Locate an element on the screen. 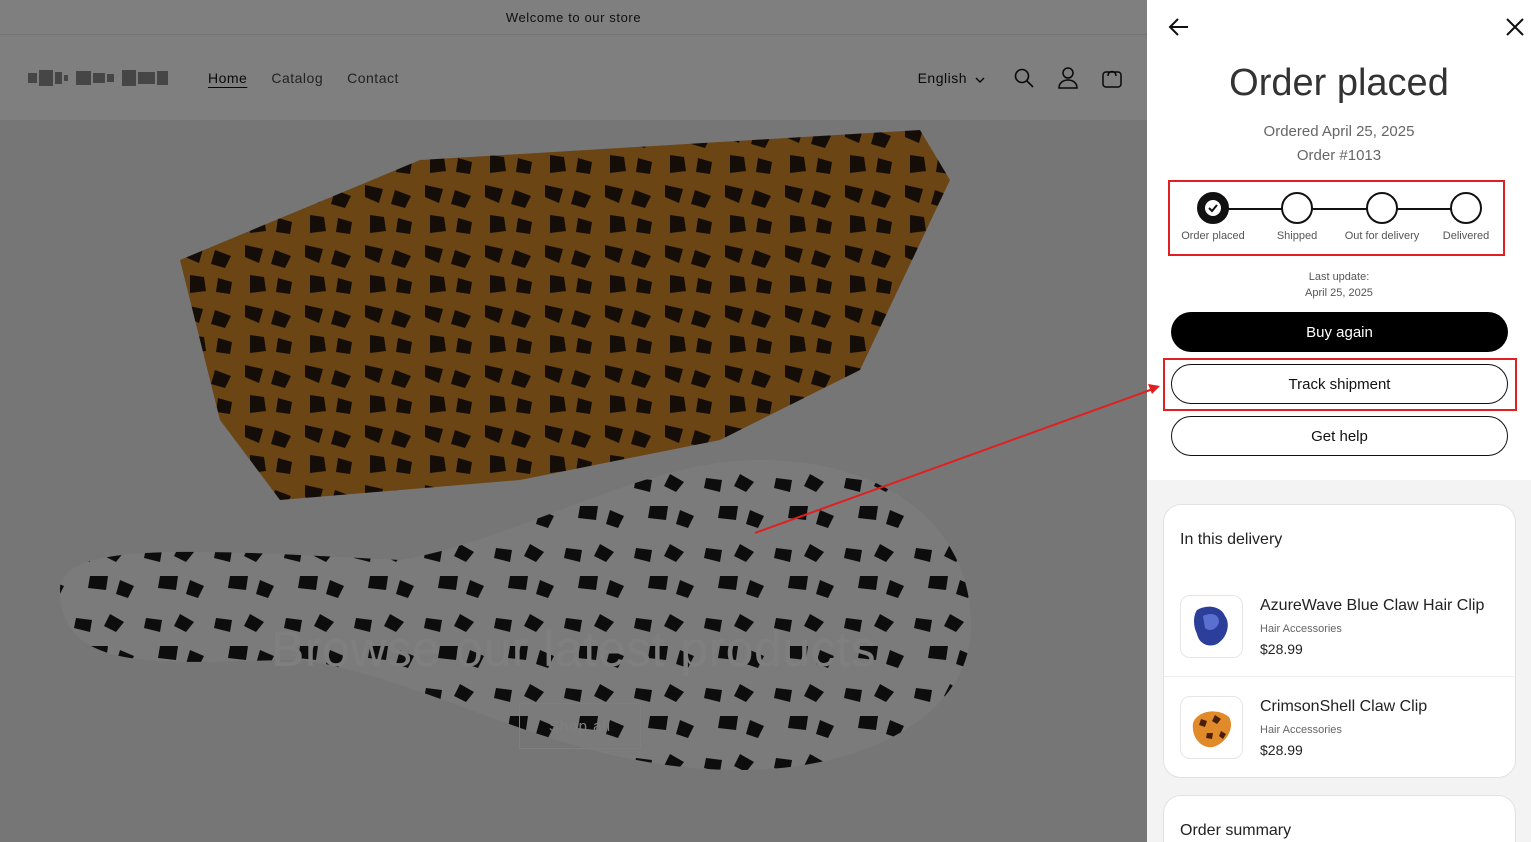 This screenshot has height=842, width=1531. get-help-button: Get help is located at coordinates (1339, 436).